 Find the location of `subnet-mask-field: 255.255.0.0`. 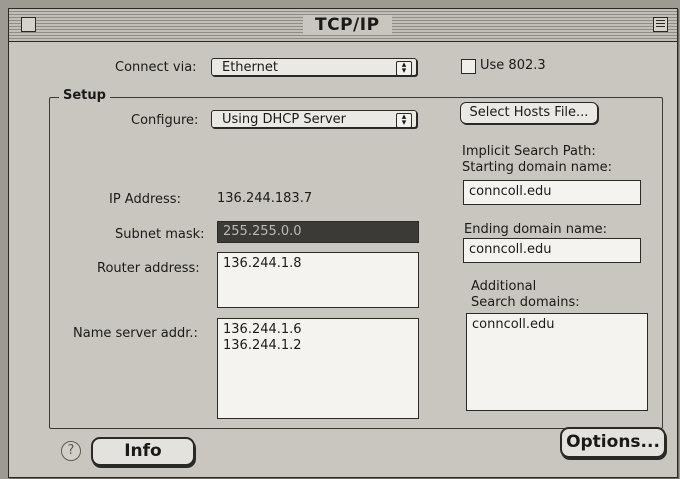

subnet-mask-field: 255.255.0.0 is located at coordinates (318, 232).